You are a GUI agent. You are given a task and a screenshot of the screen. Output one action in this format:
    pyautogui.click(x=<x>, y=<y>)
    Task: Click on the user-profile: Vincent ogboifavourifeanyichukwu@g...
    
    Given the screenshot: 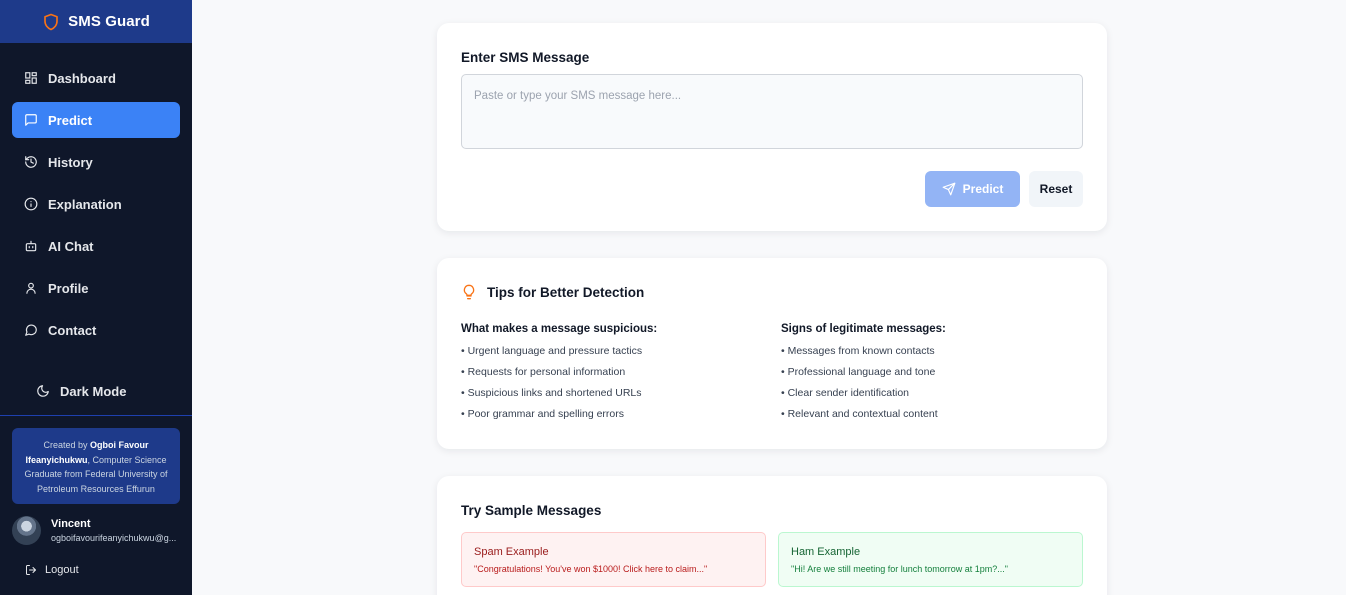 What is the action you would take?
    pyautogui.click(x=96, y=530)
    